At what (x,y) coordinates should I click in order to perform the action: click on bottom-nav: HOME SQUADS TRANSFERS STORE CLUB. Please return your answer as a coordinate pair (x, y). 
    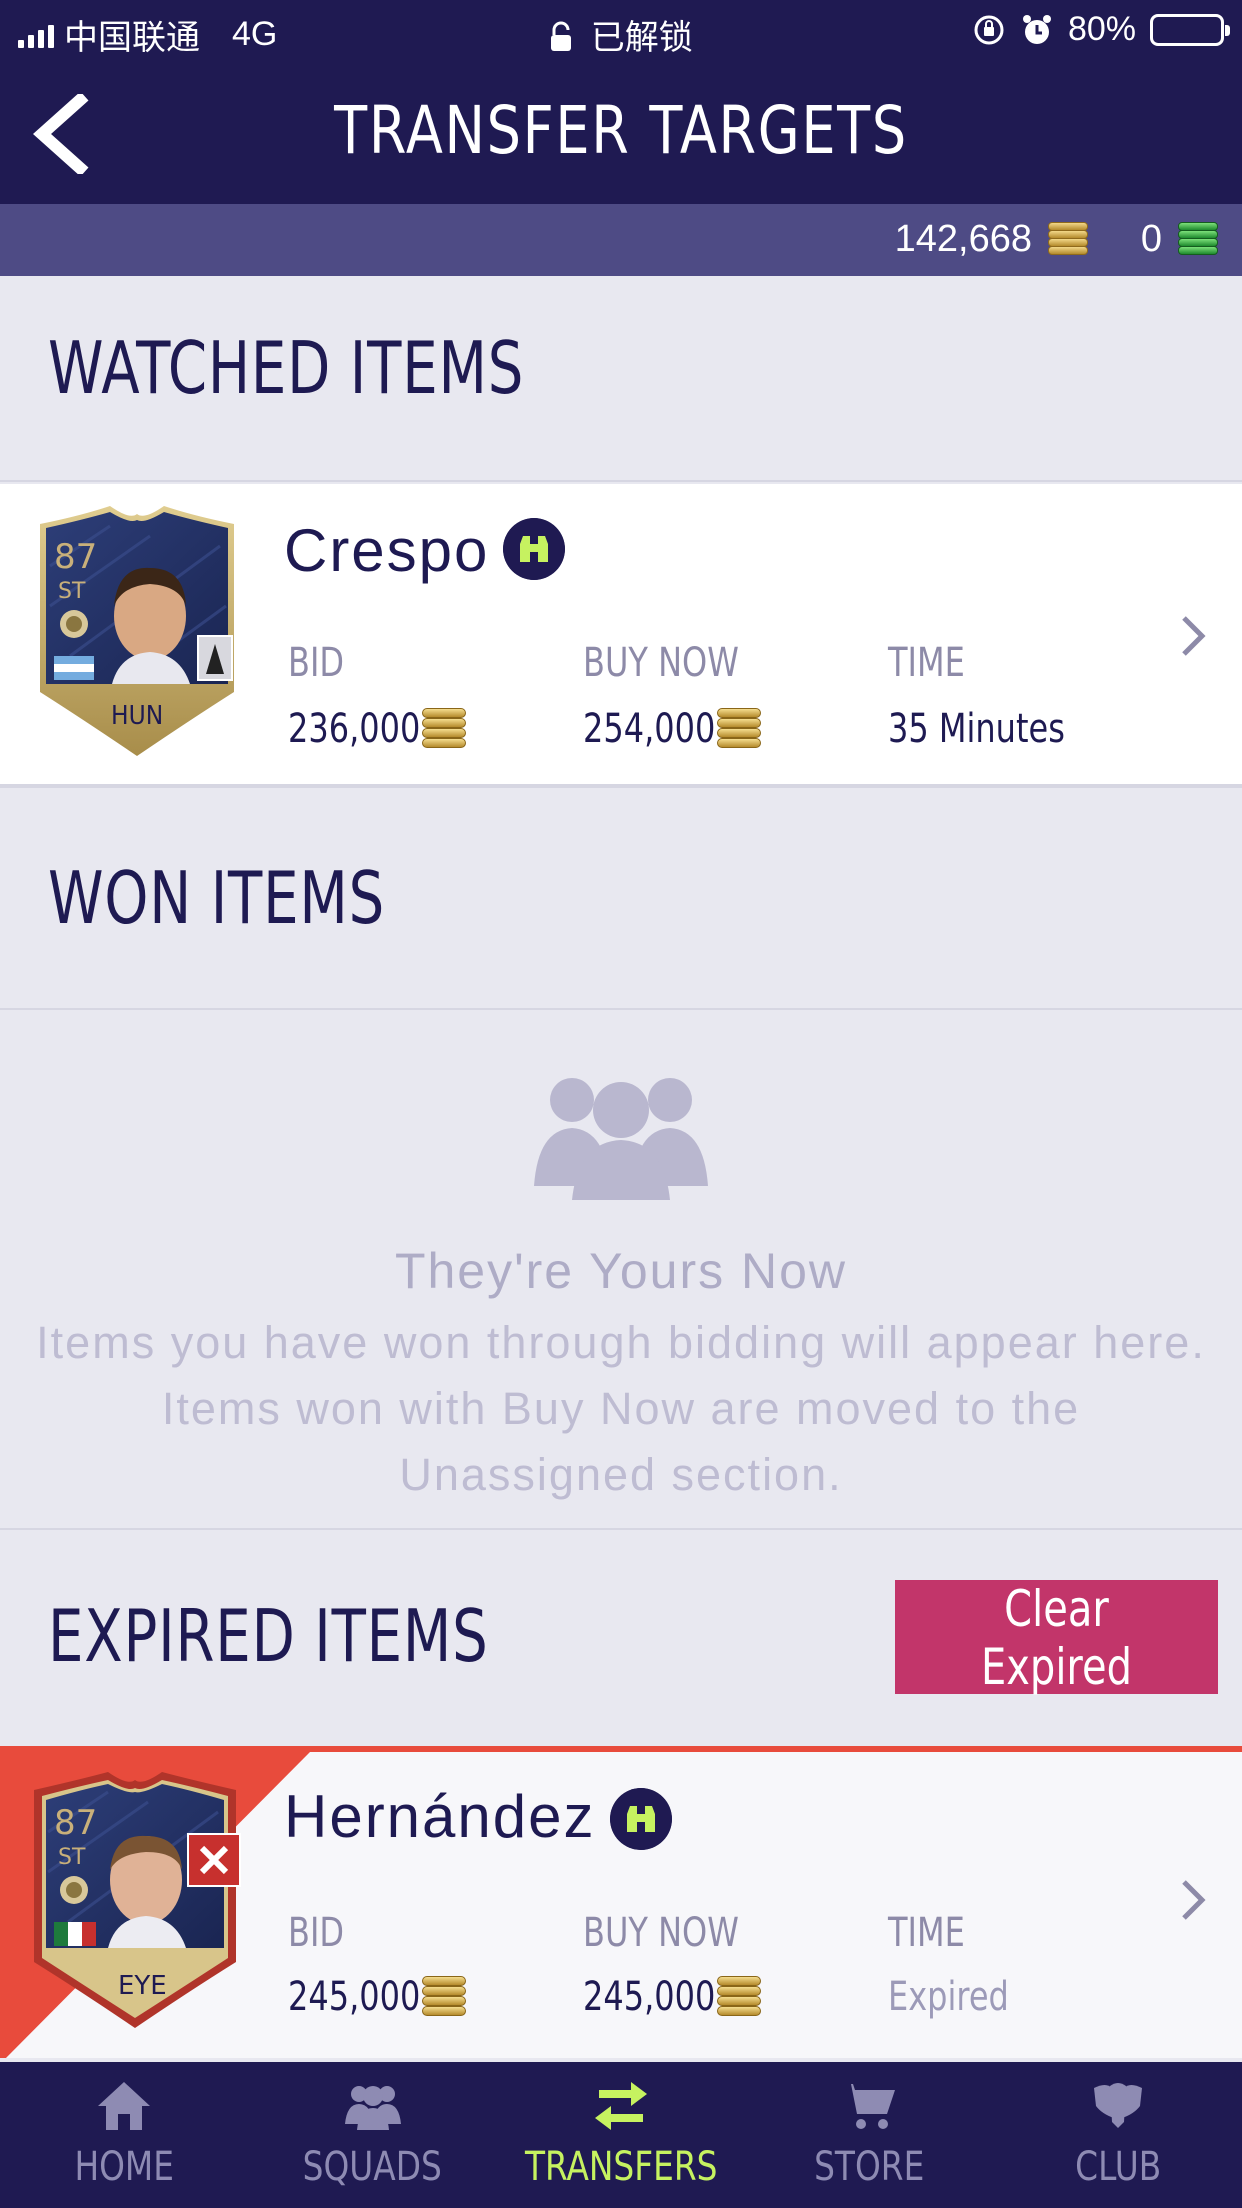
    Looking at the image, I should click on (621, 2135).